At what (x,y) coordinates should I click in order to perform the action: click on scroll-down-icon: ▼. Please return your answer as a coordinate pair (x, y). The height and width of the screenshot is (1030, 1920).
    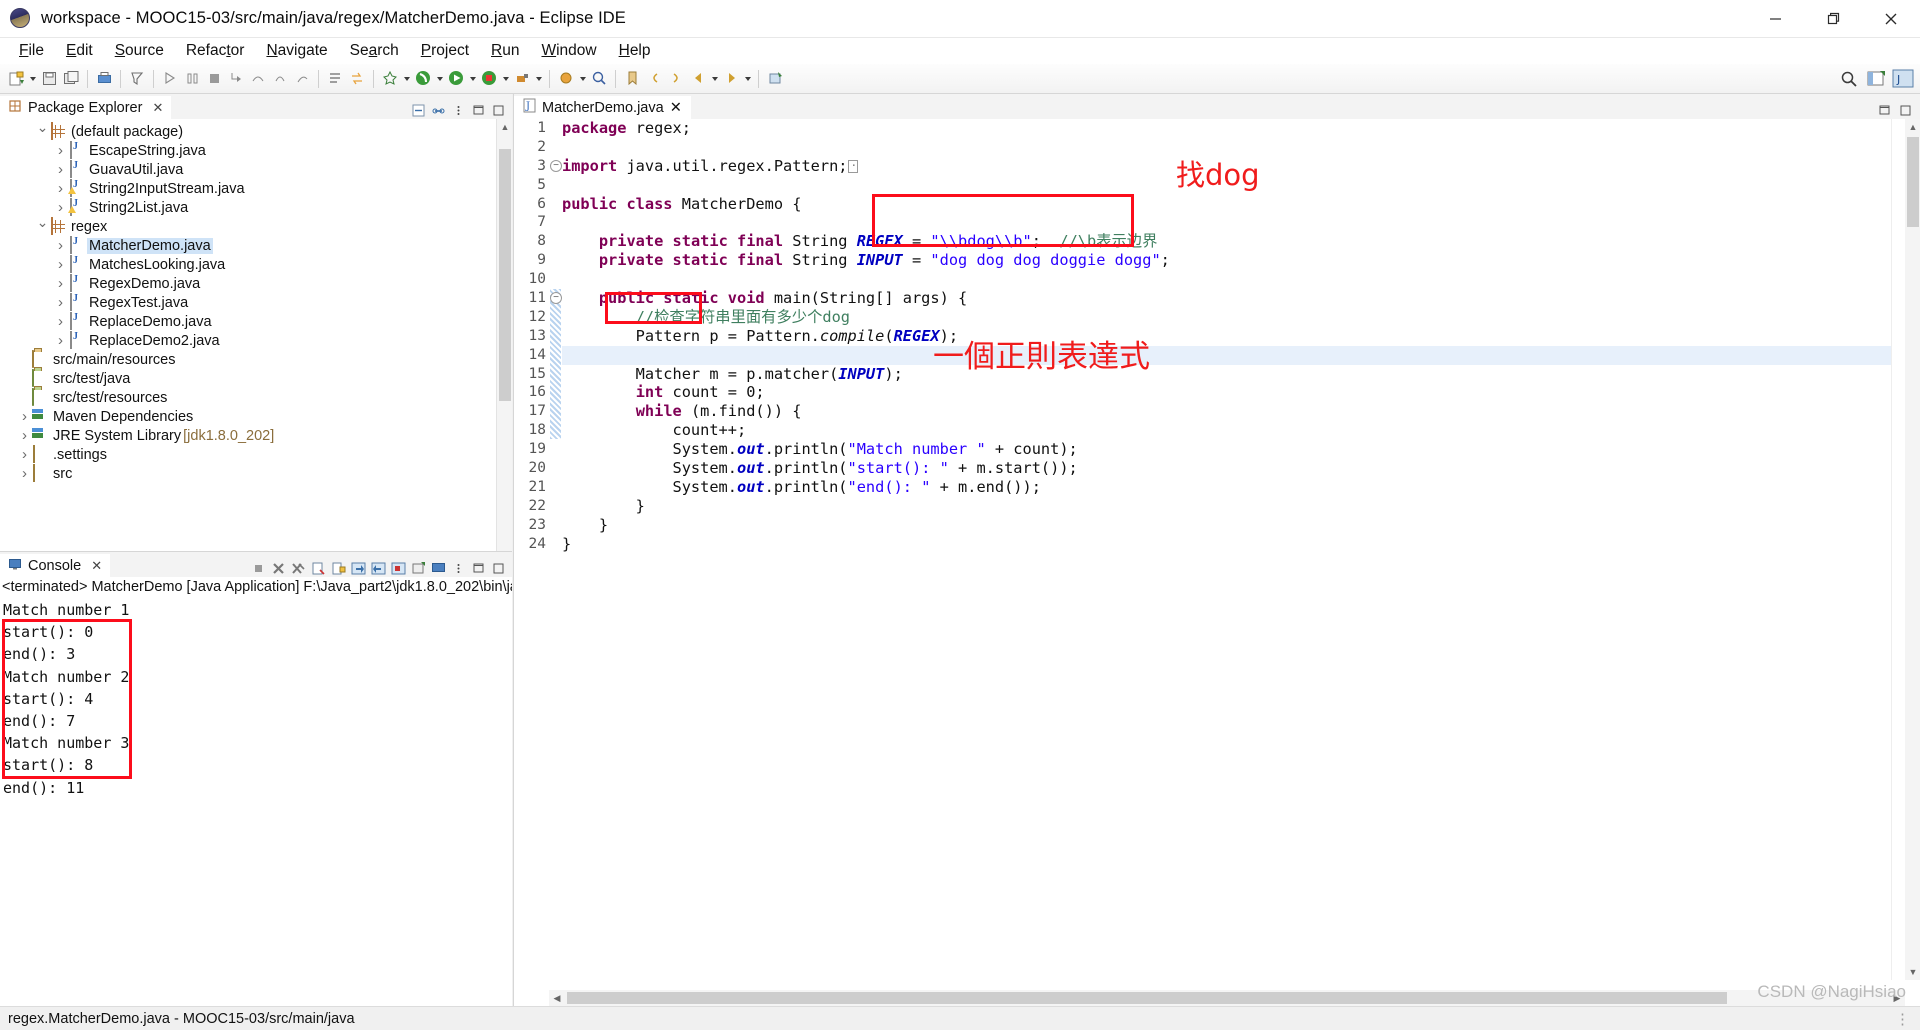
    Looking at the image, I should click on (1912, 972).